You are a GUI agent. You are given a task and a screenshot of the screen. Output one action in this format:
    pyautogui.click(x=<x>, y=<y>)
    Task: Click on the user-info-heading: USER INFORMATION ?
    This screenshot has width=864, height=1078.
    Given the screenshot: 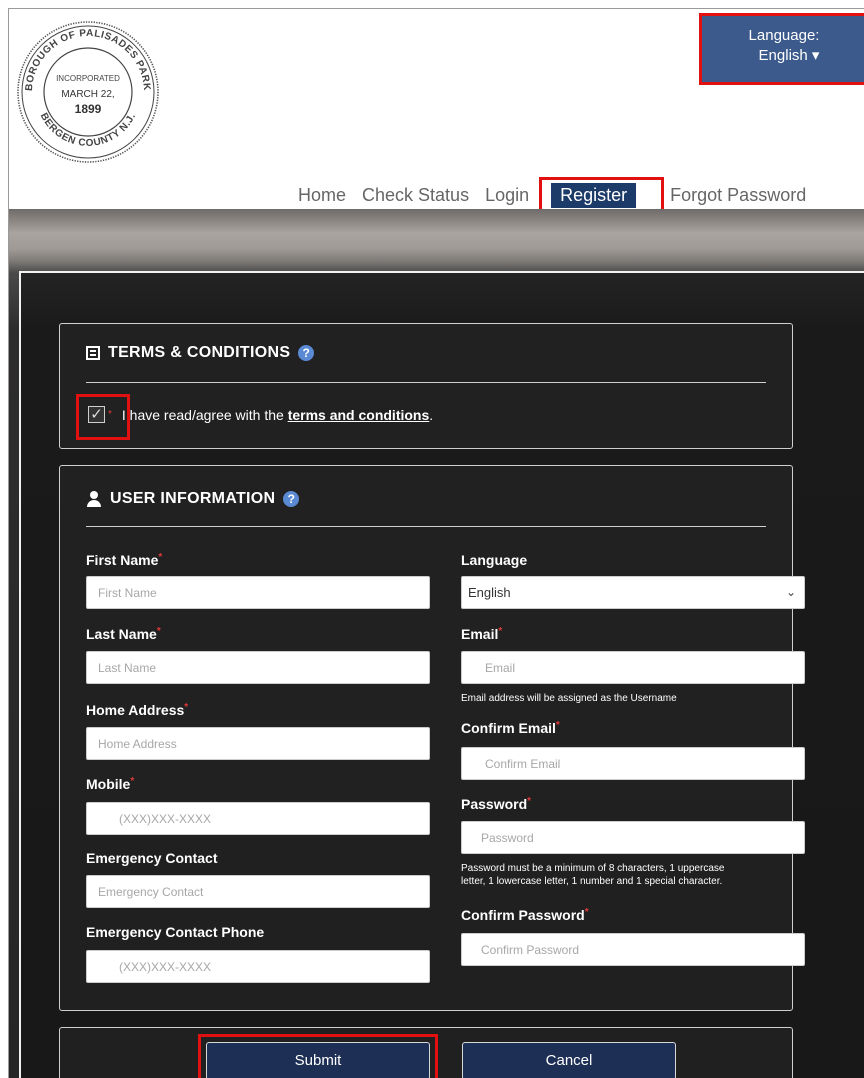 What is the action you would take?
    pyautogui.click(x=193, y=499)
    